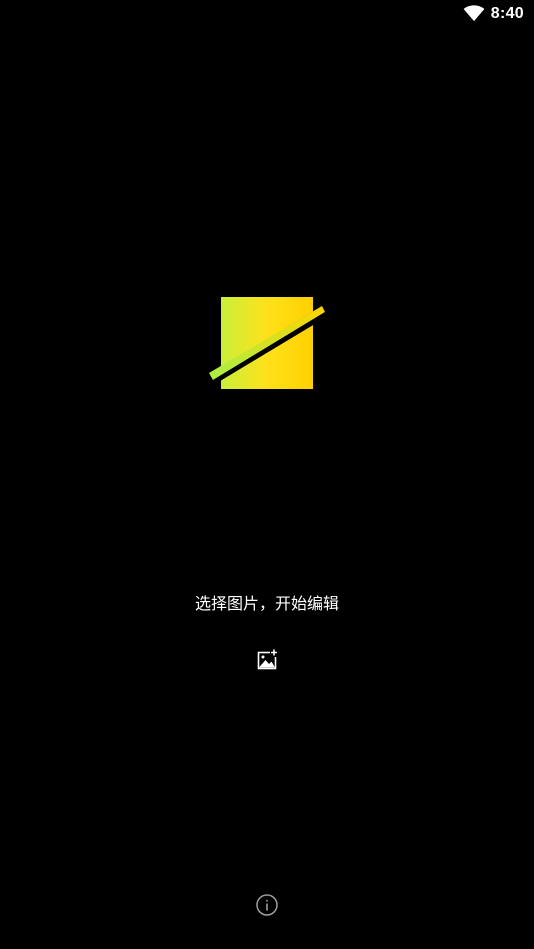  Describe the element at coordinates (268, 343) in the screenshot. I see `app-logo-icon` at that location.